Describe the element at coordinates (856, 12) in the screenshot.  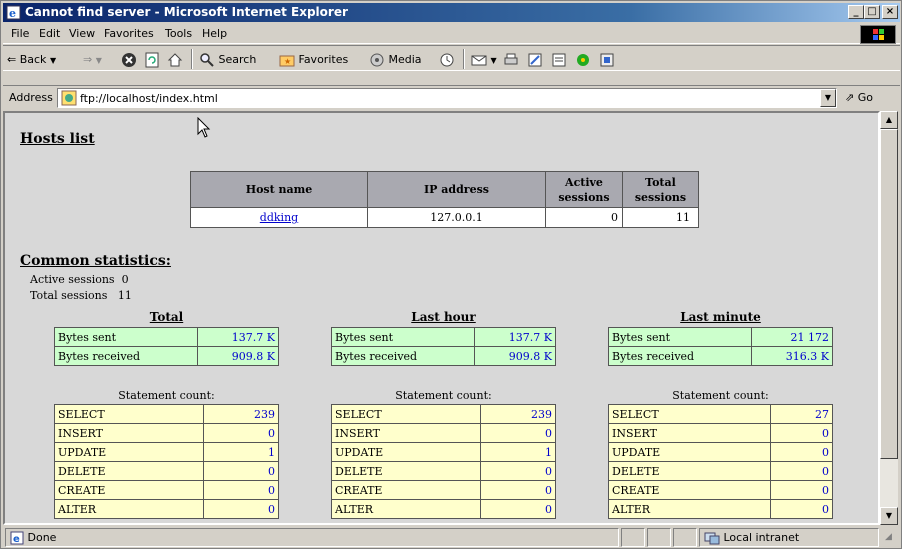
I see `minimize-button: _` at that location.